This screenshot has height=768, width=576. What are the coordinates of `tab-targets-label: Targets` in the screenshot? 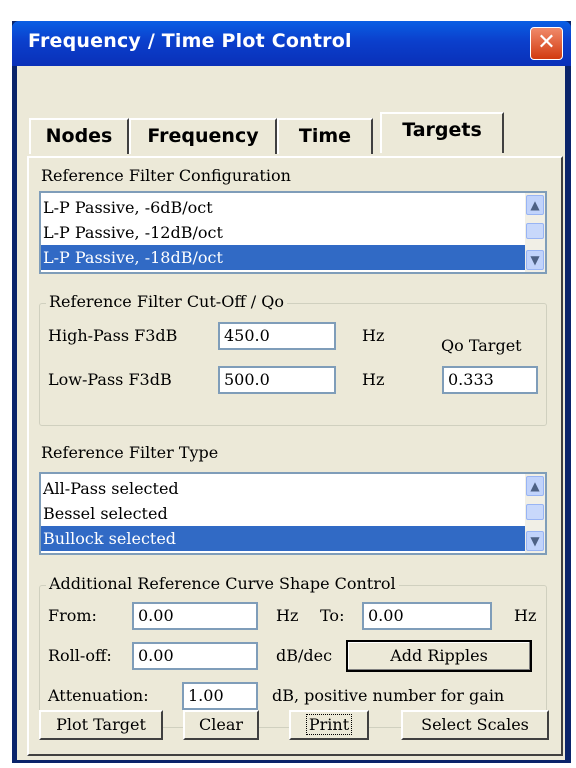 It's located at (442, 130).